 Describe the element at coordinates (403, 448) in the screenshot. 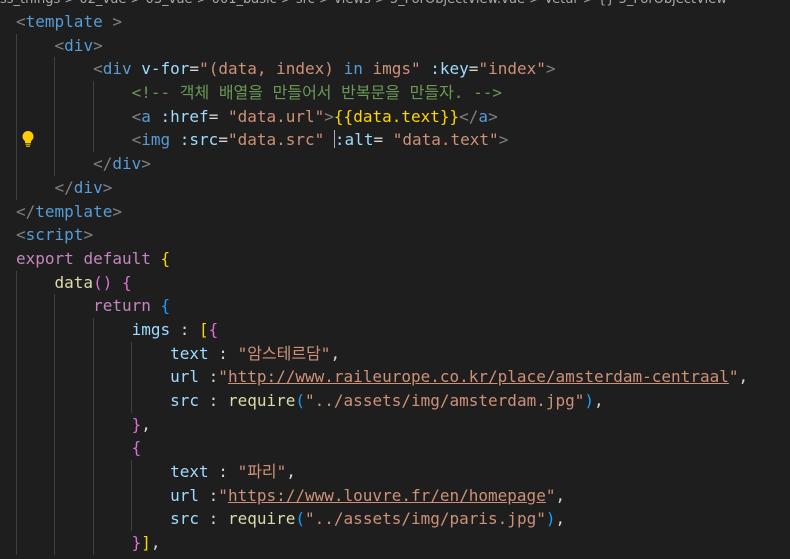

I see `code-line: {` at that location.